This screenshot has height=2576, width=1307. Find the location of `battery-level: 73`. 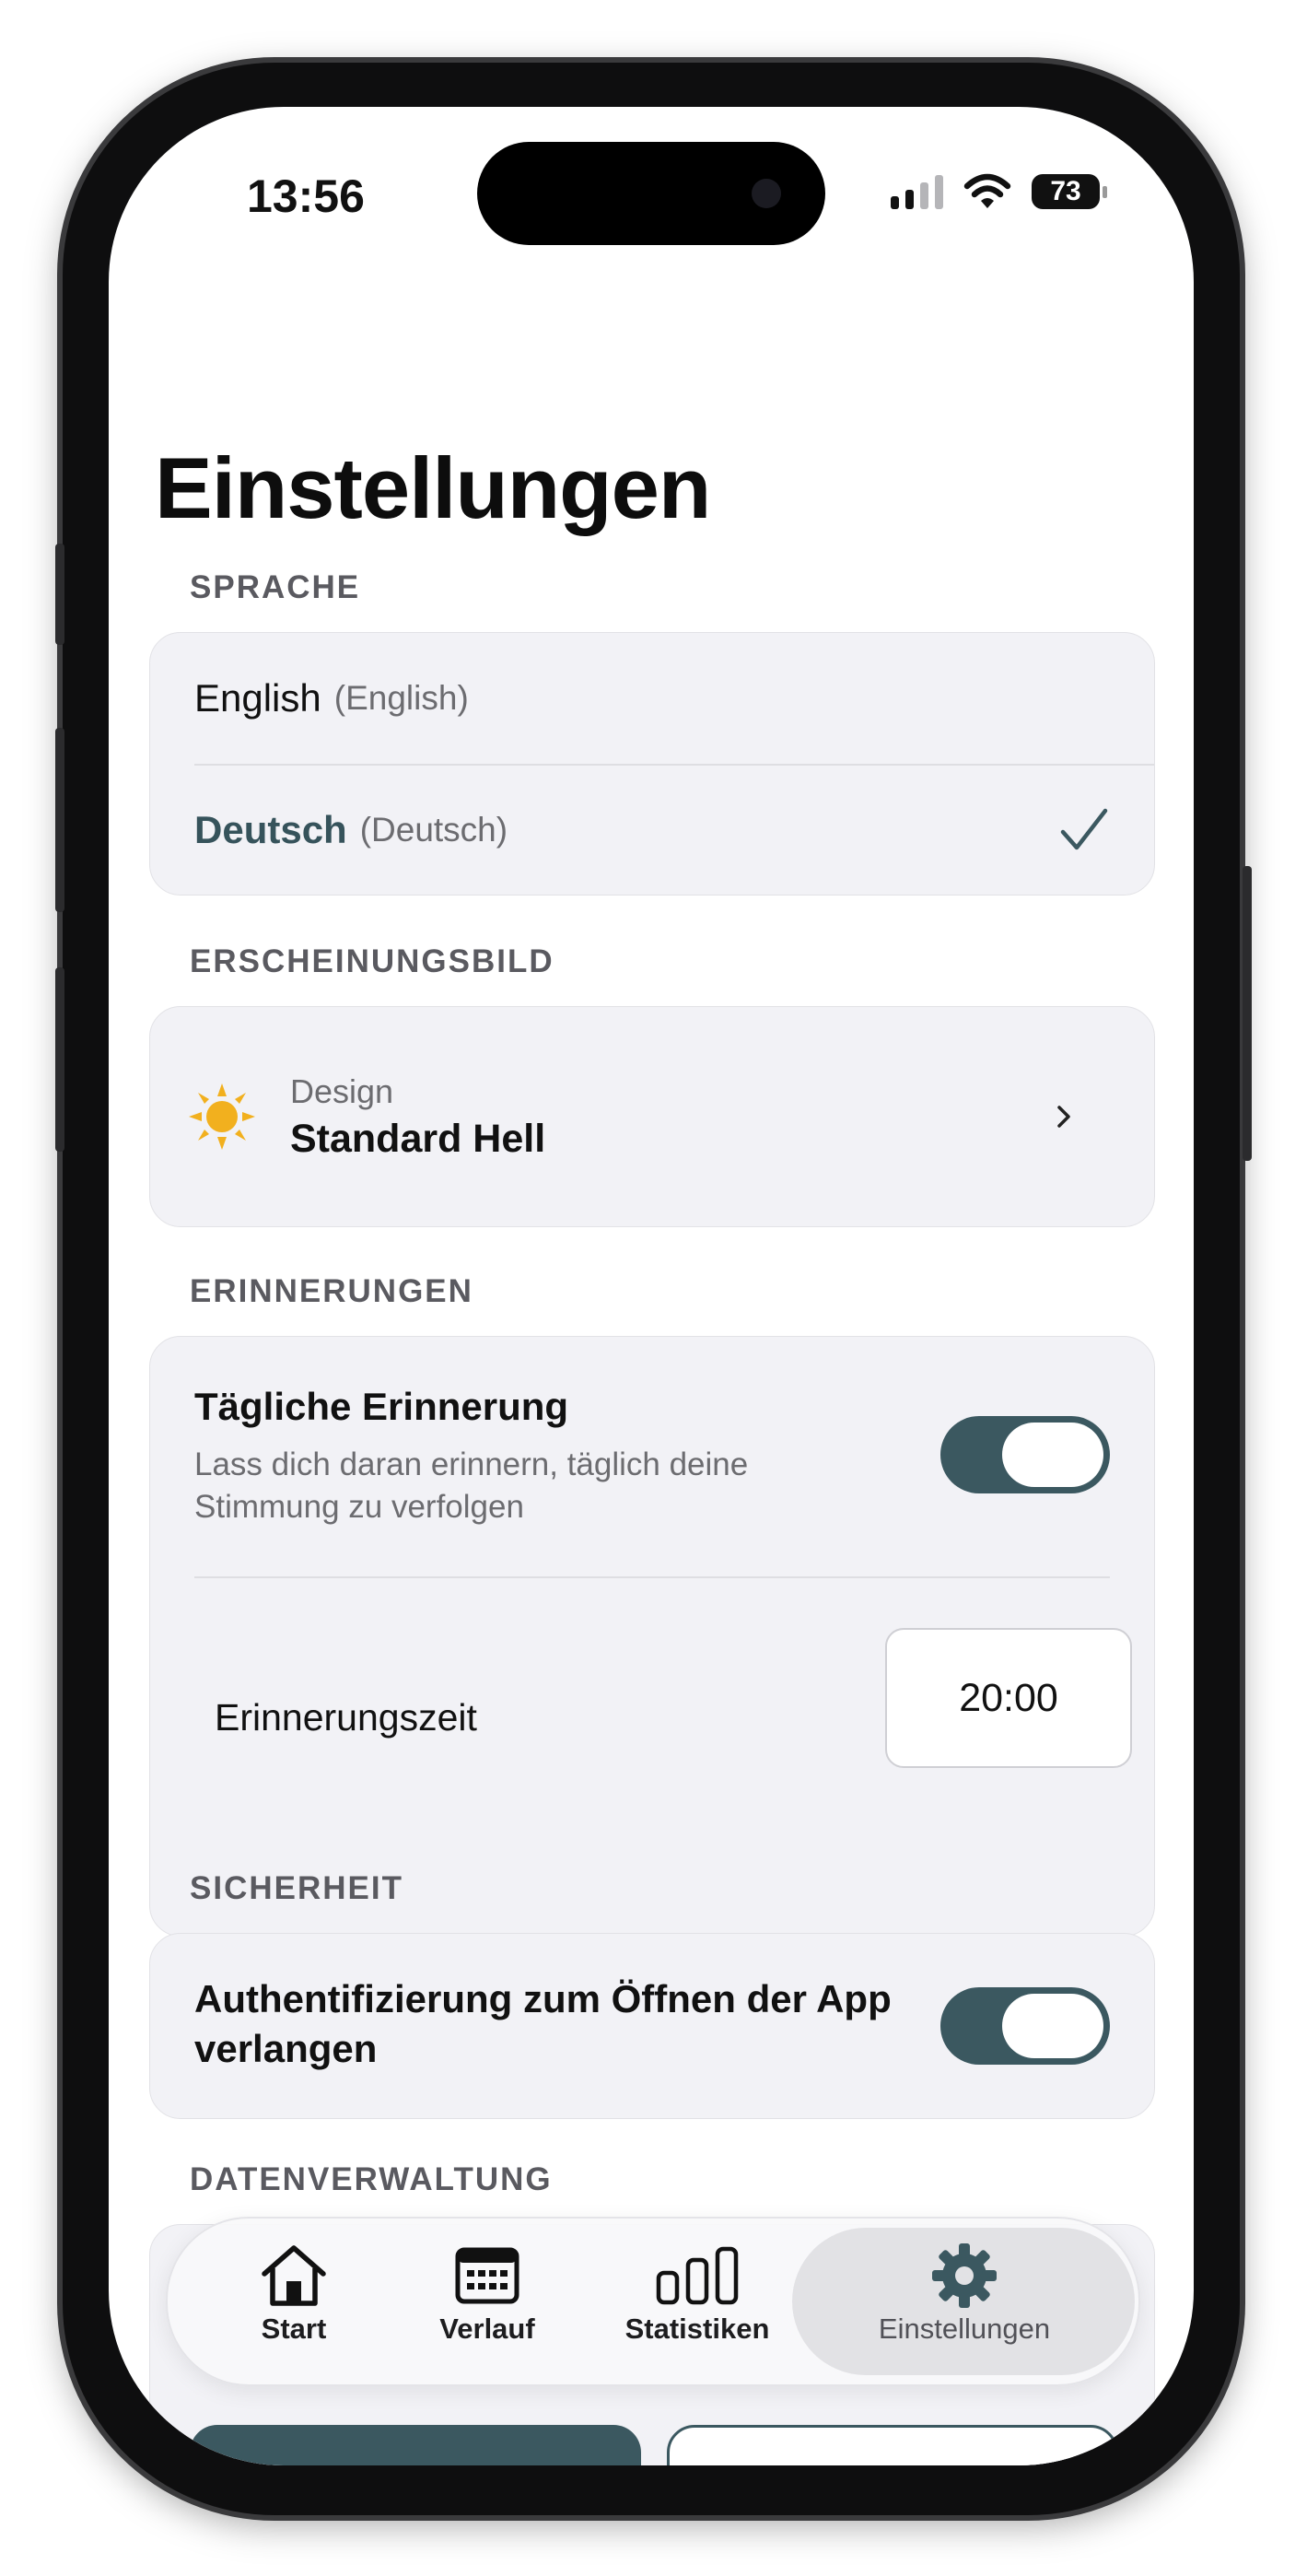

battery-level: 73 is located at coordinates (1065, 191).